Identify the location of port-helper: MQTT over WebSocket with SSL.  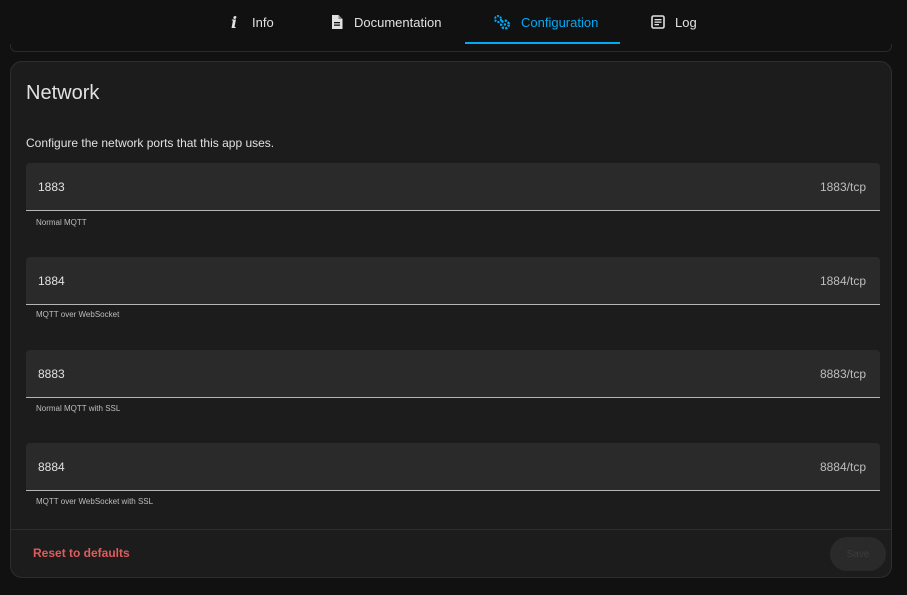
(95, 501).